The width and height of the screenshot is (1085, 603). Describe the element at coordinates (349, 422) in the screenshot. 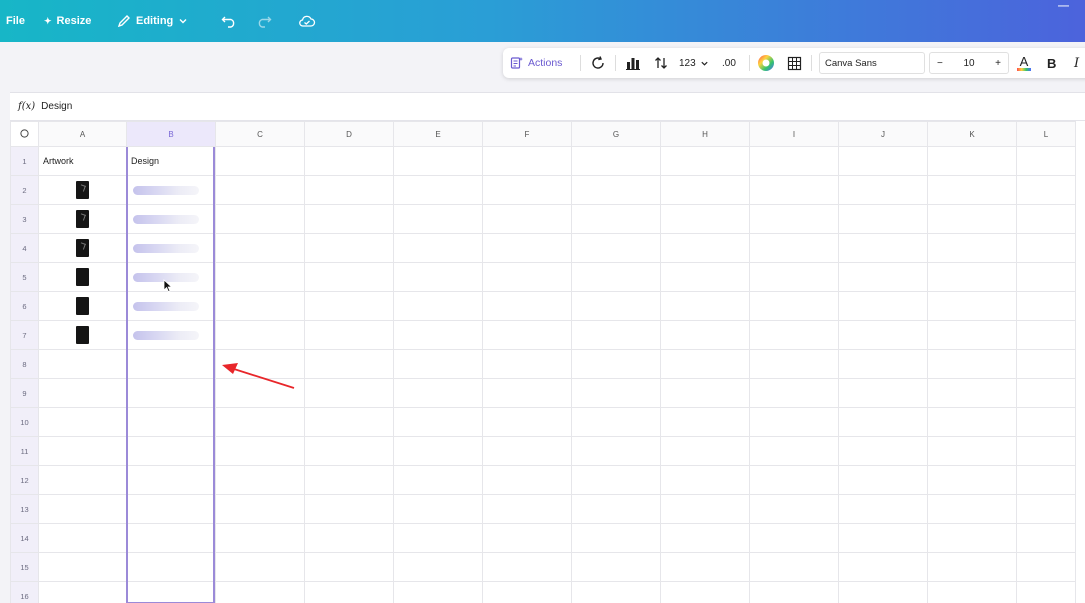

I see `cell-d10` at that location.